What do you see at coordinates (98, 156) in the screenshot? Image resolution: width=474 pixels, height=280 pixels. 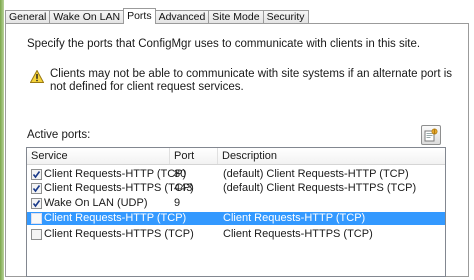 I see `column-header-service: Service` at bounding box center [98, 156].